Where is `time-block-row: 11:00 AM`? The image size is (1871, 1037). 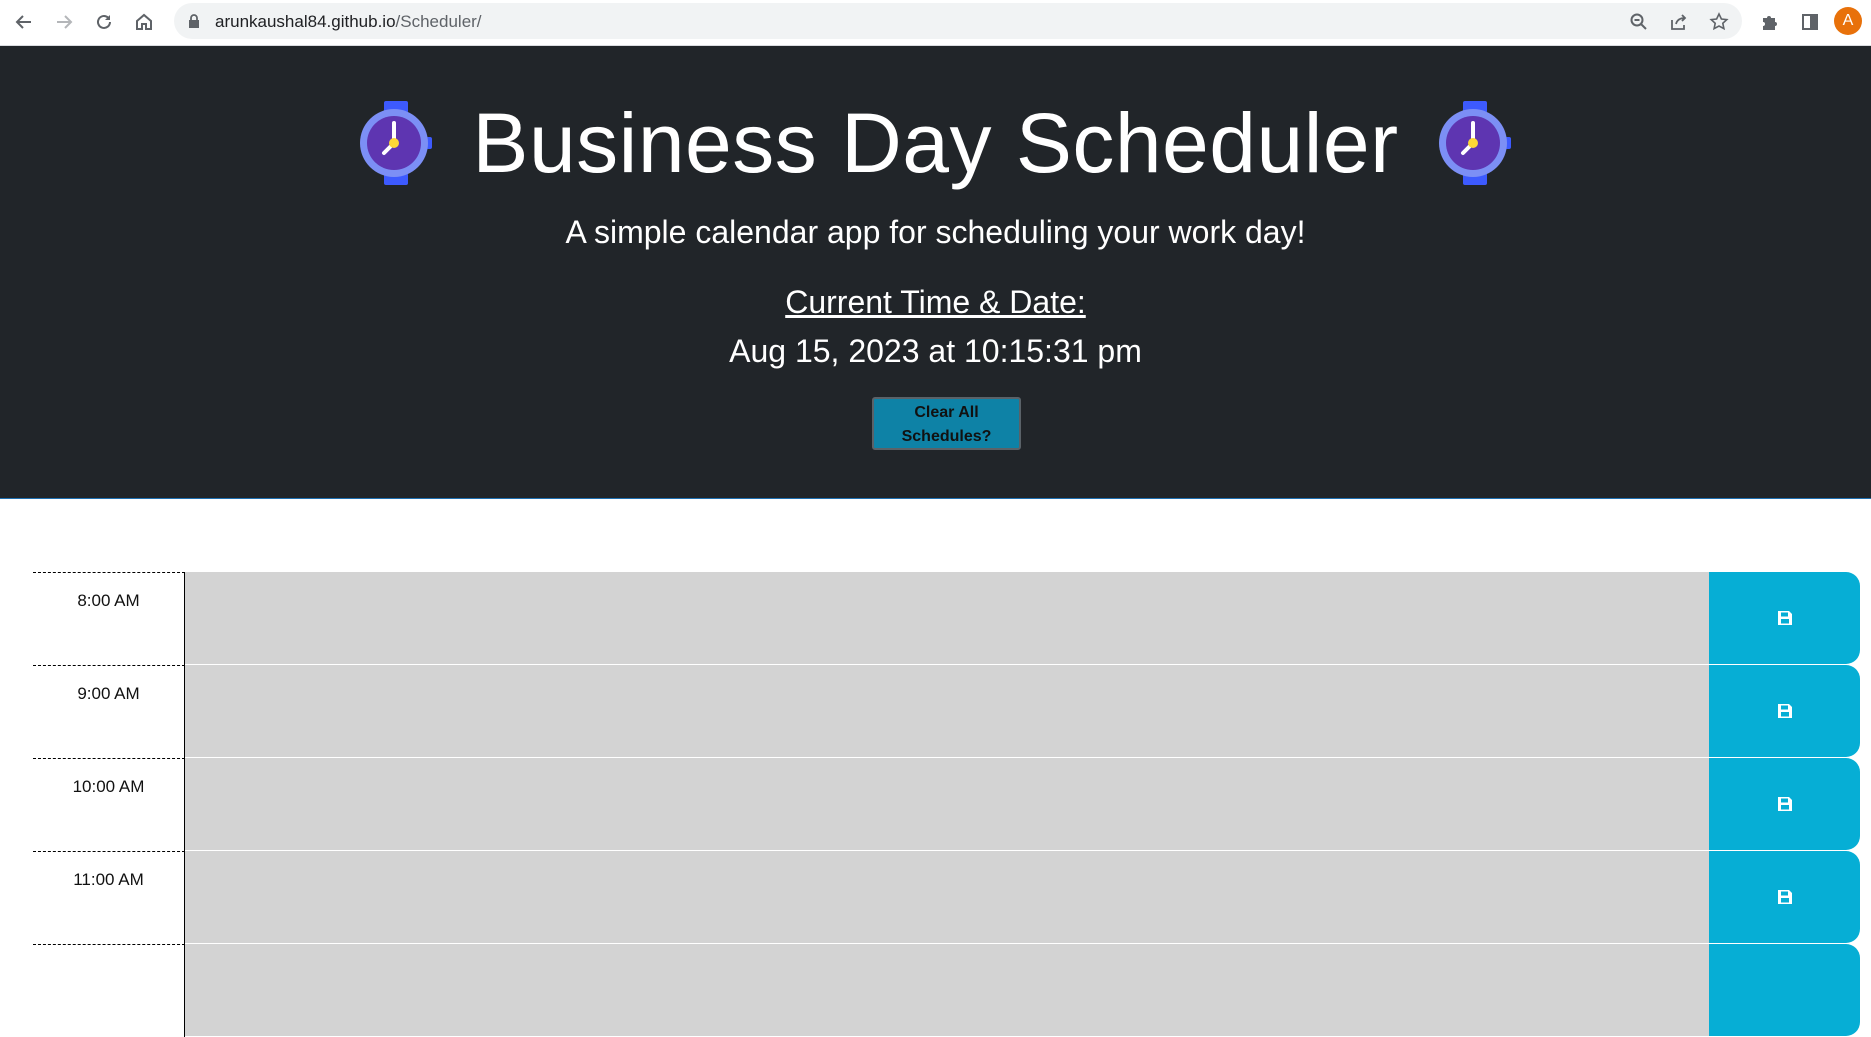 time-block-row: 11:00 AM is located at coordinates (946, 897).